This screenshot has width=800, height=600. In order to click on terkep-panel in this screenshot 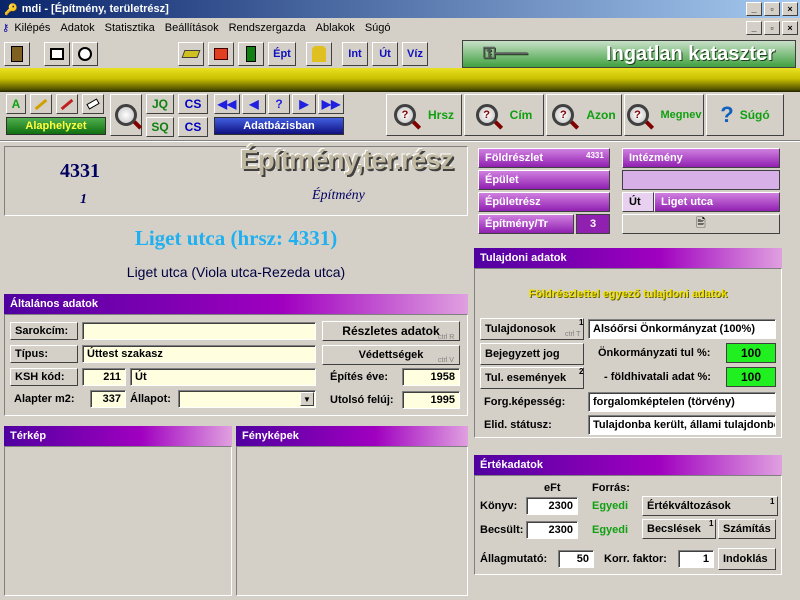, I will do `click(118, 521)`.